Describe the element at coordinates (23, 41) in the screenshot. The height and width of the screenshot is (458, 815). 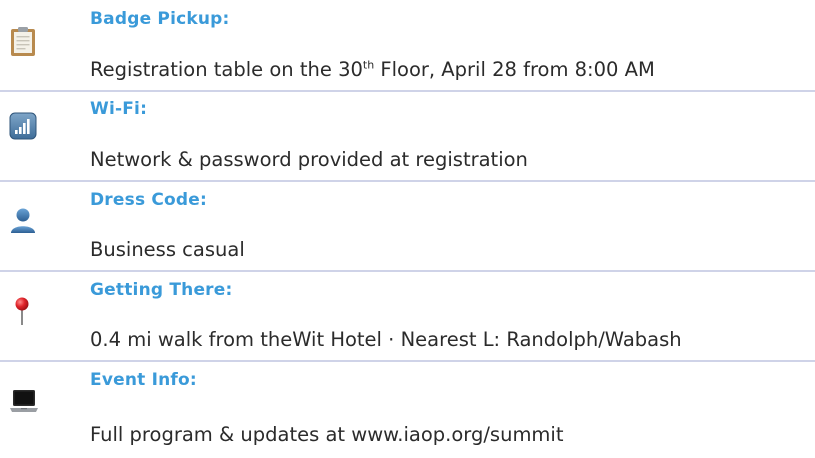
I see `clipboard-icon` at that location.